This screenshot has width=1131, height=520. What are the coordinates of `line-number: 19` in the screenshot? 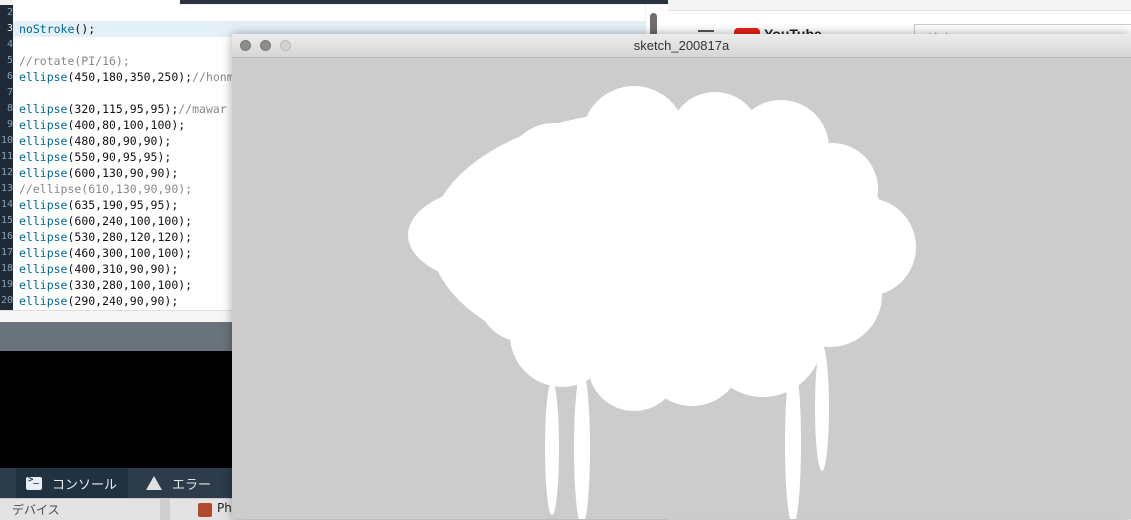 It's located at (6, 284).